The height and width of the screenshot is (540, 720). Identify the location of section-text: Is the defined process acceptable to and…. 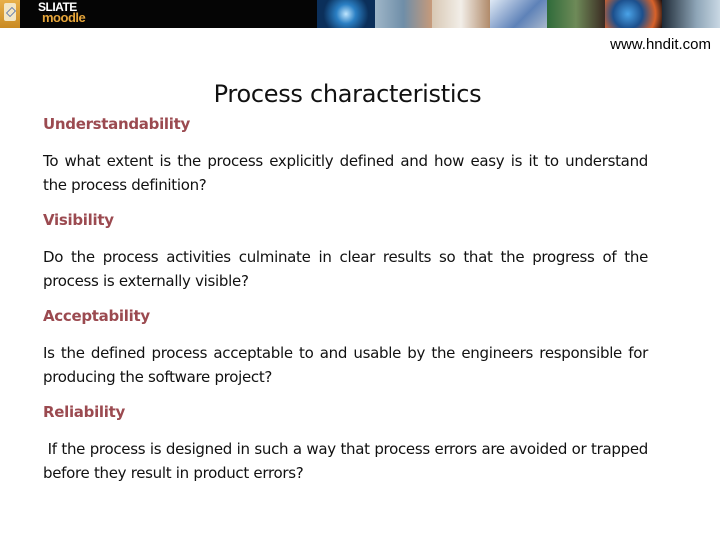
(345, 365).